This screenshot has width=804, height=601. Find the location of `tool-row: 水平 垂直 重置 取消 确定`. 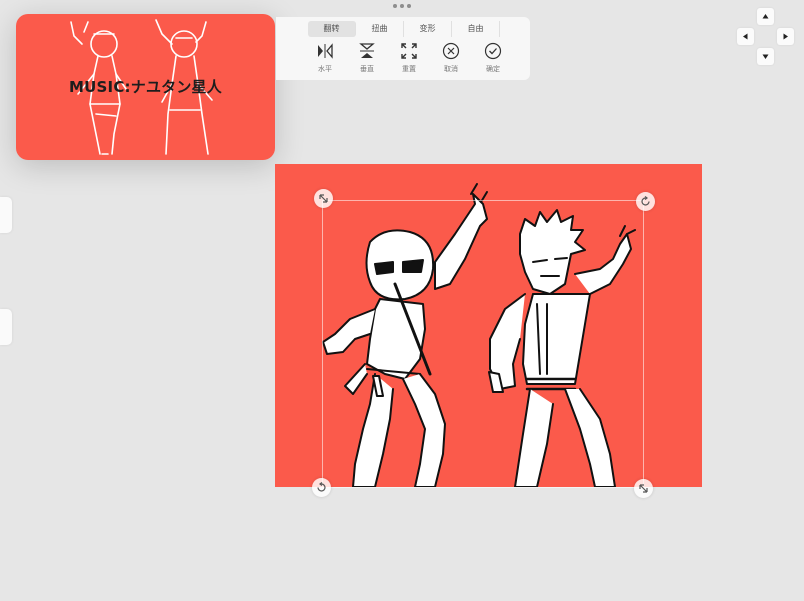

tool-row: 水平 垂直 重置 取消 确定 is located at coordinates (409, 58).